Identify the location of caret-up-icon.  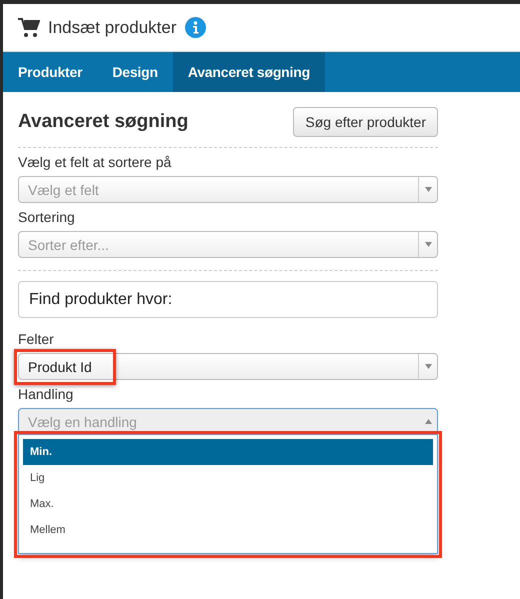
(428, 421).